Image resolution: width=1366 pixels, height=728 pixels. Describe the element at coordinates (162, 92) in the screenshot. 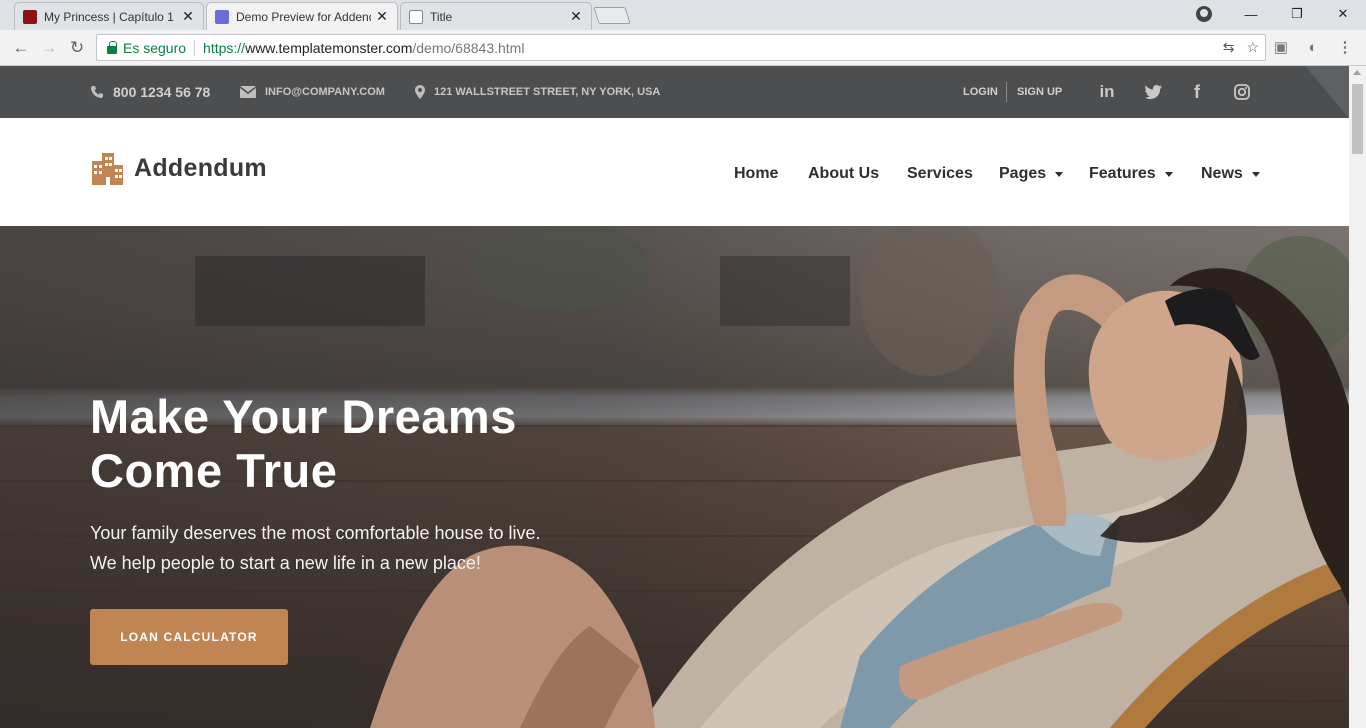

I see `phone-number: 800 1234 56 78` at that location.